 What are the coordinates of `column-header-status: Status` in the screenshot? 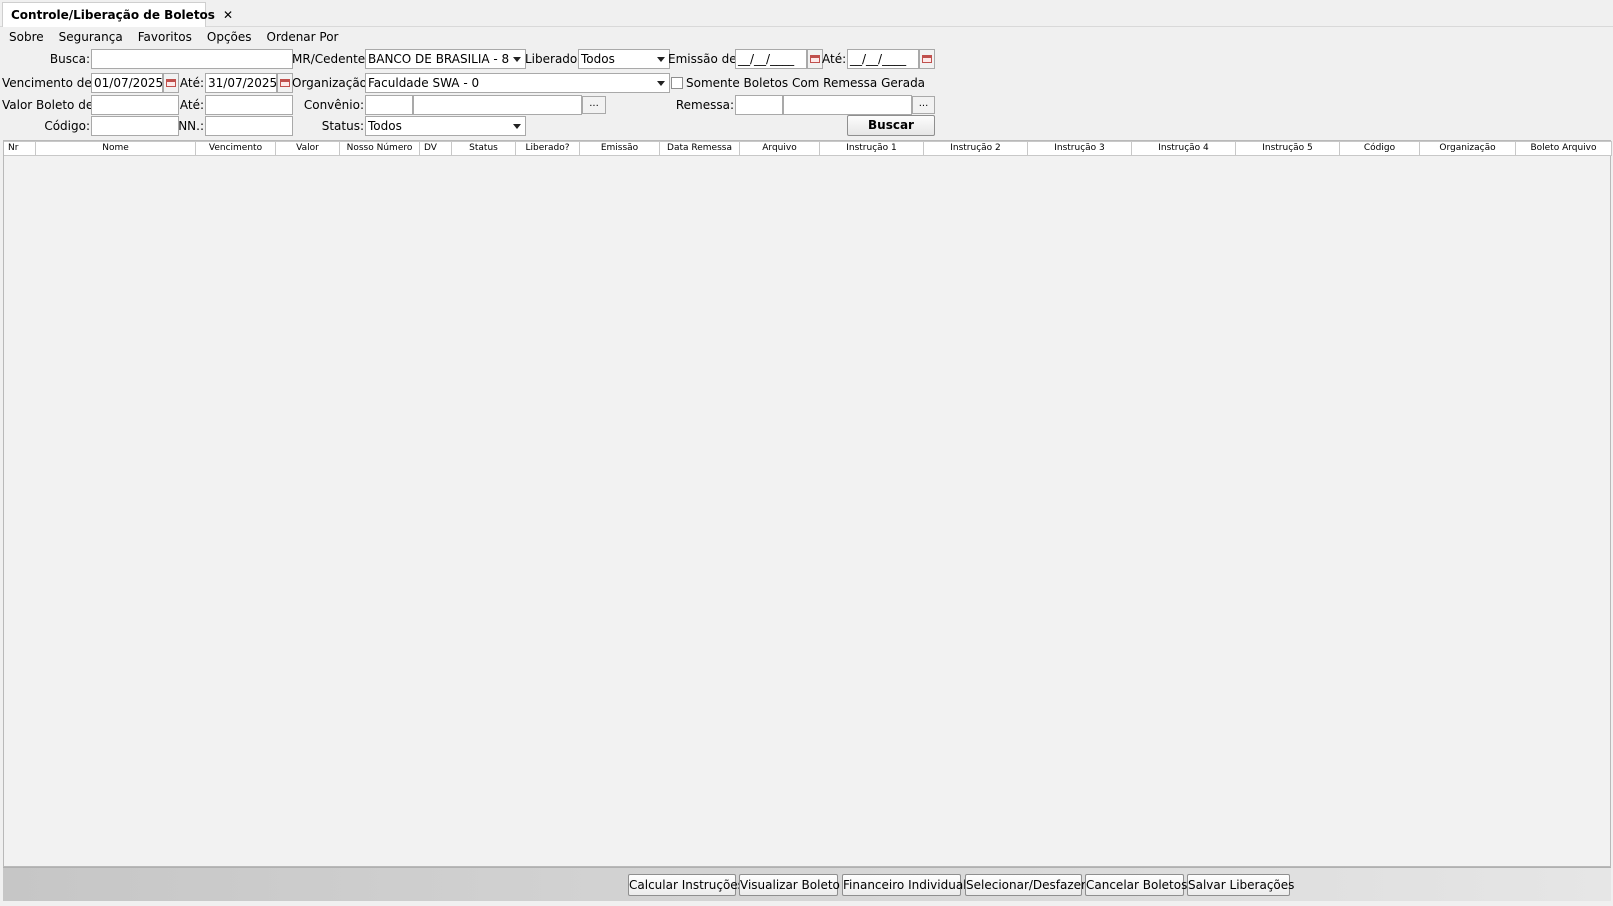 It's located at (484, 148).